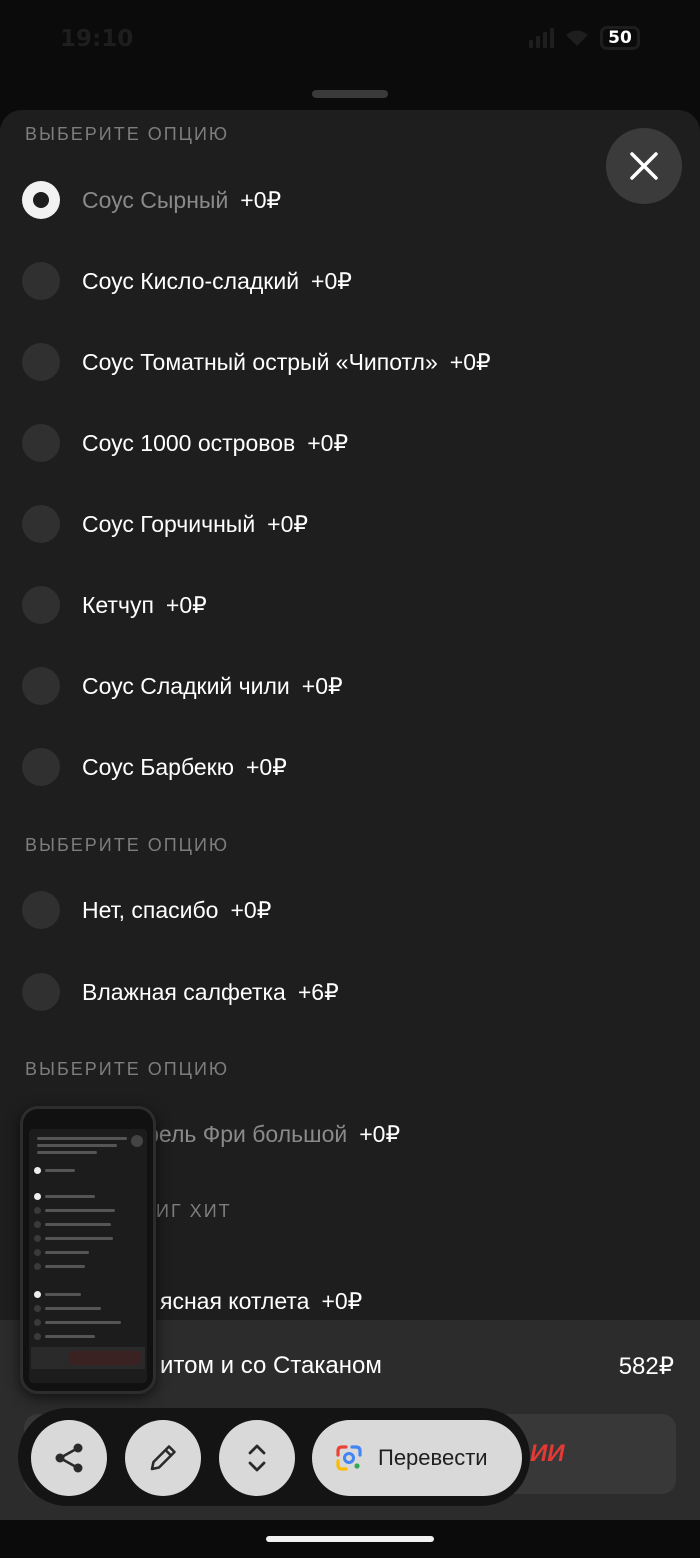 The width and height of the screenshot is (700, 1558). I want to click on option-vlazhnaya-salfetka: Влажная салфетка +6₽, so click(342, 992).